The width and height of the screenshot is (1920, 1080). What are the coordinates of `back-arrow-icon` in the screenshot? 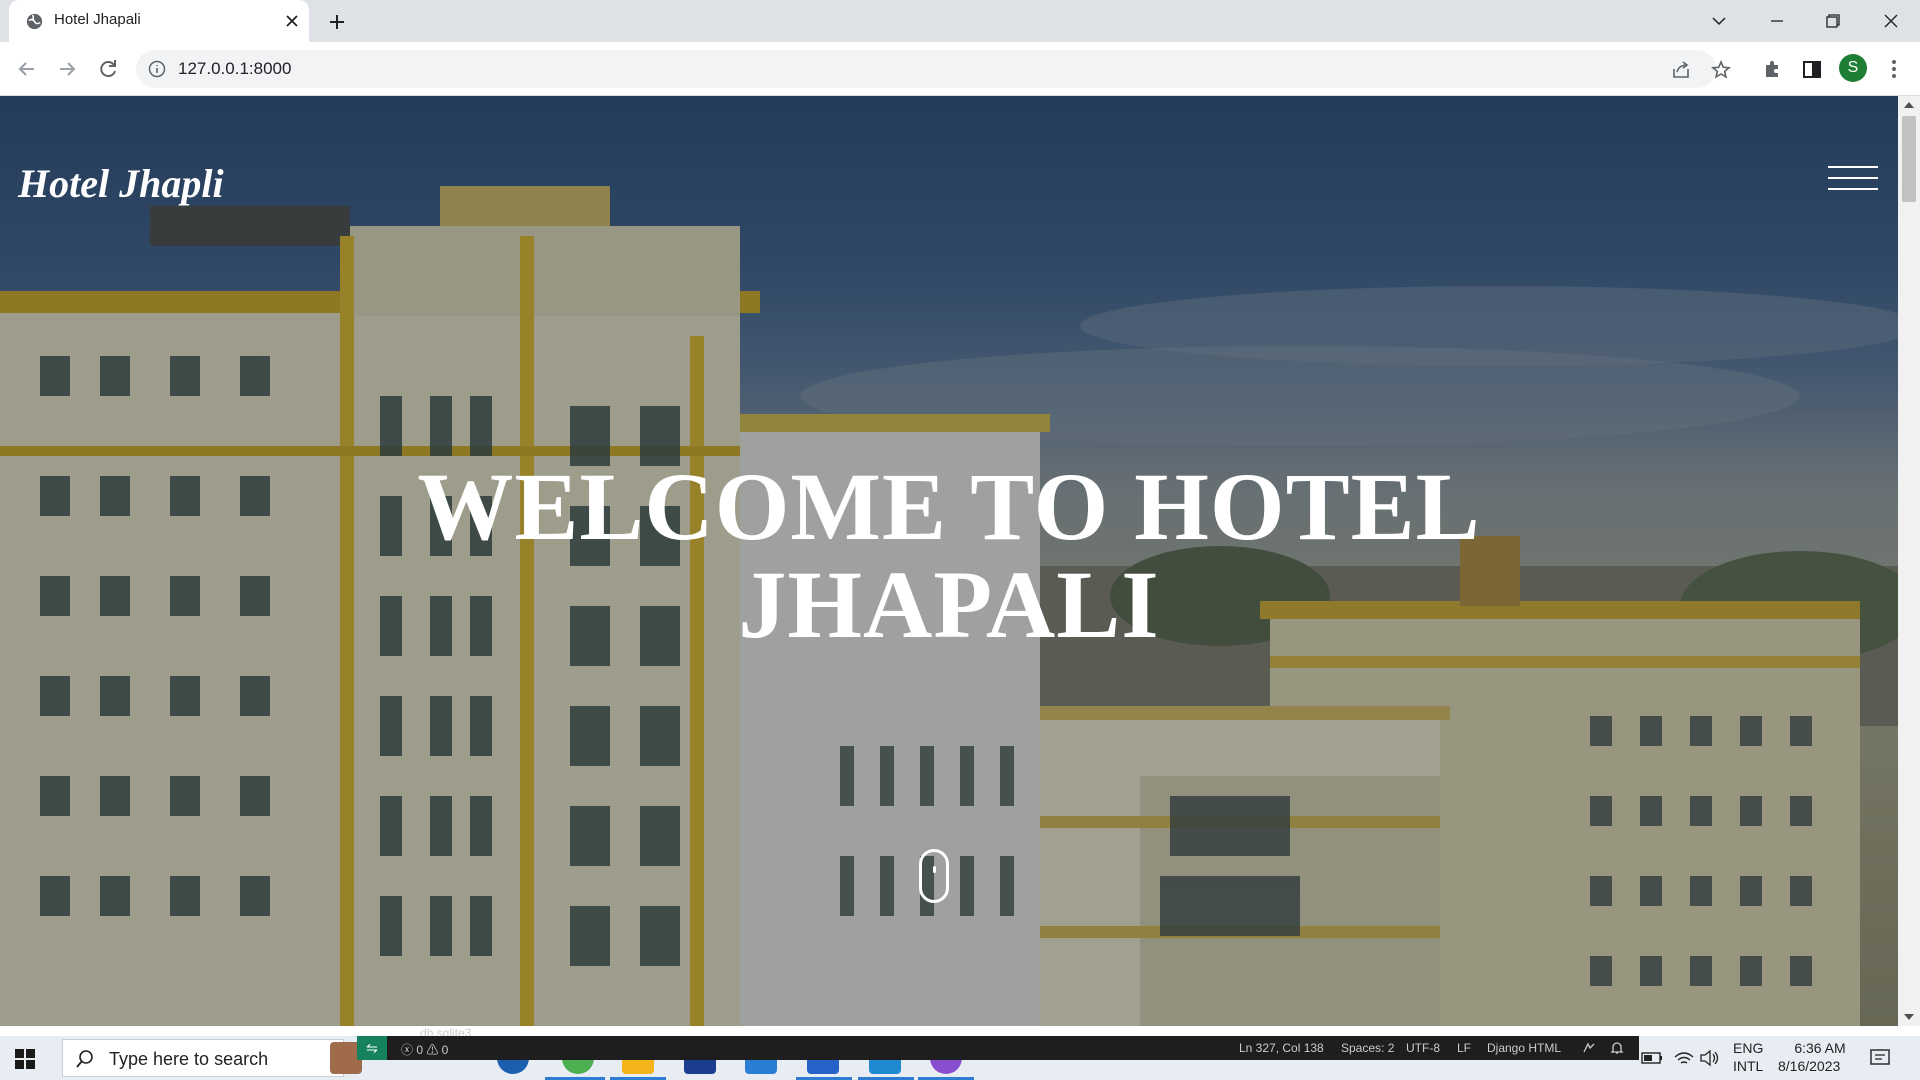 It's located at (27, 69).